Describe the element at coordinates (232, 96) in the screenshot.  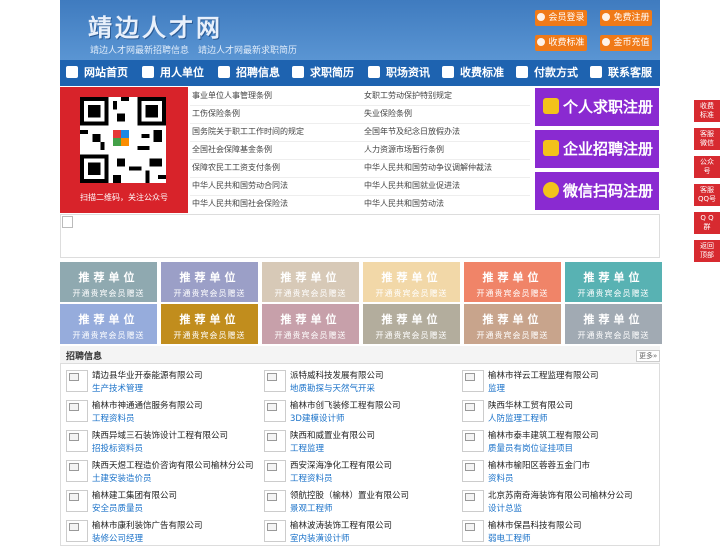
I see `link-law: 事业单位人事管理条例` at that location.